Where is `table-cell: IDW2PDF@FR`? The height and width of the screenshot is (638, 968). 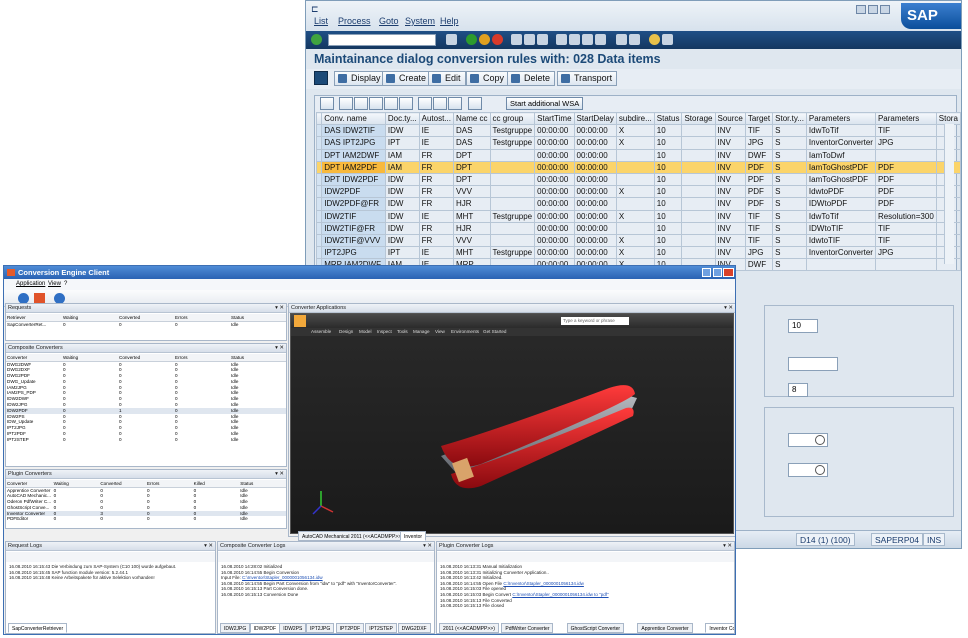
table-cell: IDW2PDF@FR is located at coordinates (353, 204).